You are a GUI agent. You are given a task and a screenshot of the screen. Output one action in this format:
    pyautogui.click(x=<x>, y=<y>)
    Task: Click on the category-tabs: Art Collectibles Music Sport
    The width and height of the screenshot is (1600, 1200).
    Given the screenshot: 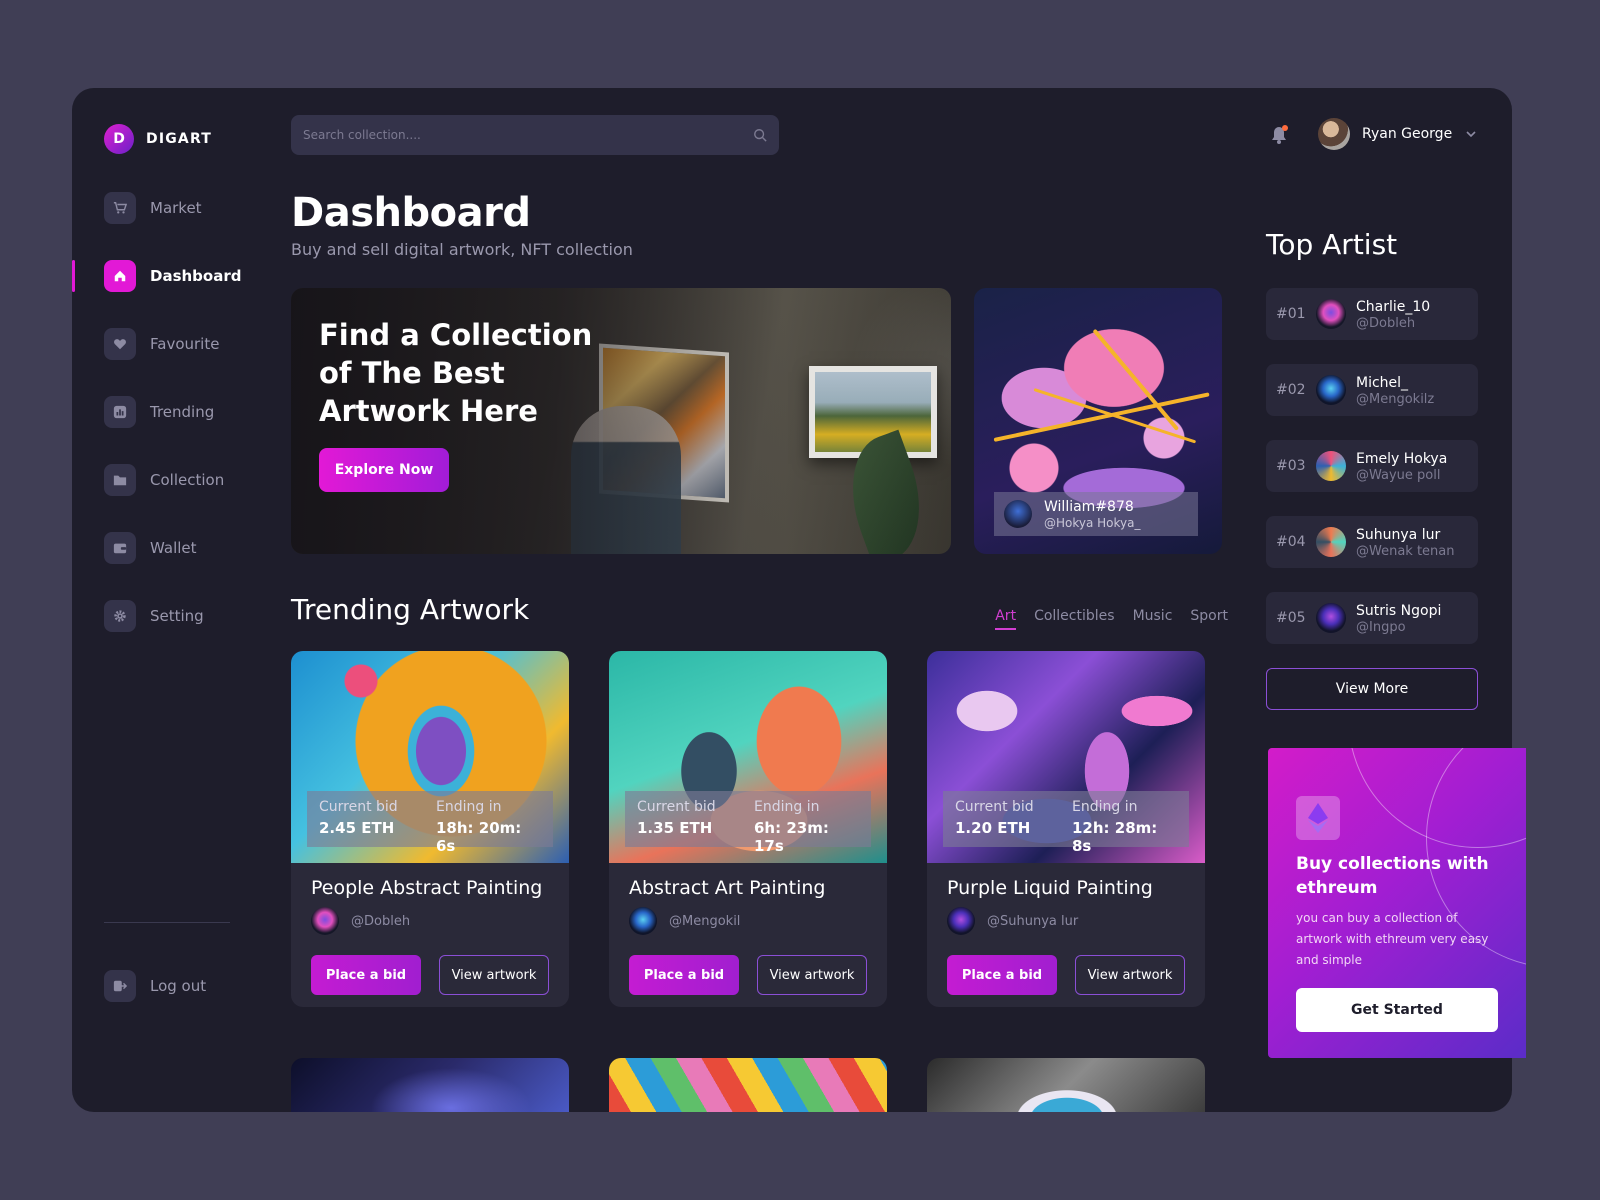 What is the action you would take?
    pyautogui.click(x=1111, y=619)
    